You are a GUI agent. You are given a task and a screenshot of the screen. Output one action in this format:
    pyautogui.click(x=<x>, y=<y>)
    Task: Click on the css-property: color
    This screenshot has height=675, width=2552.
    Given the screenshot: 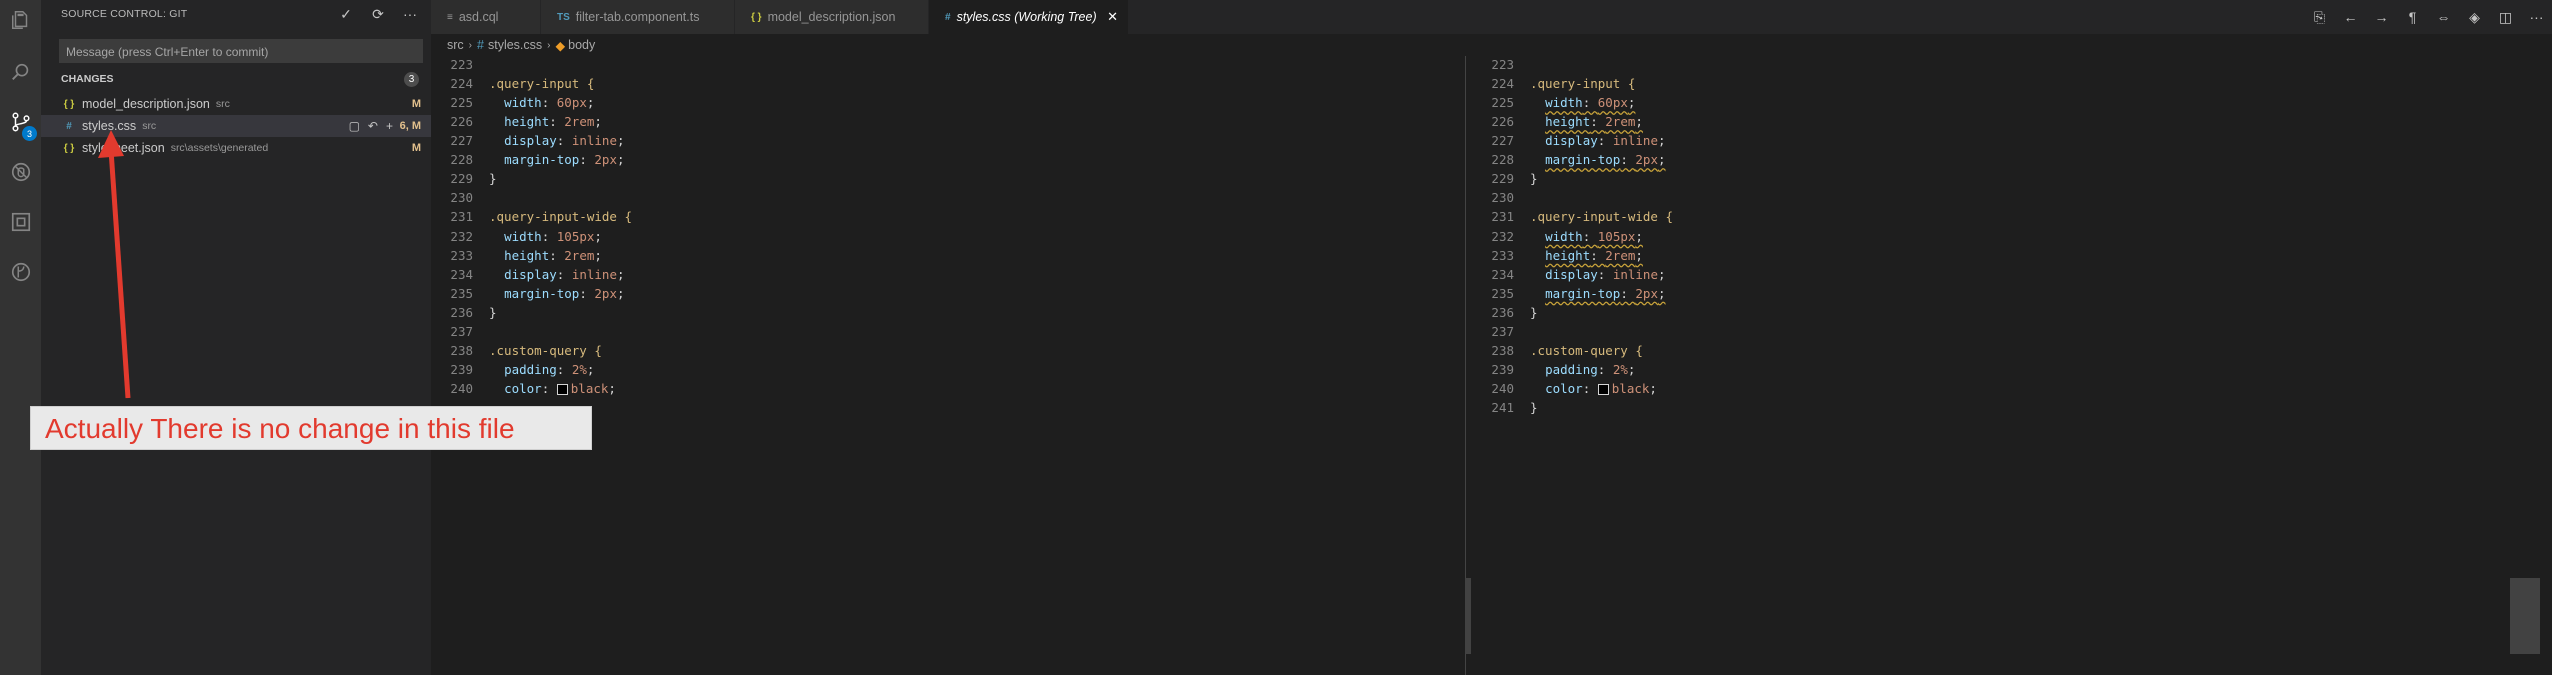 What is the action you would take?
    pyautogui.click(x=523, y=388)
    